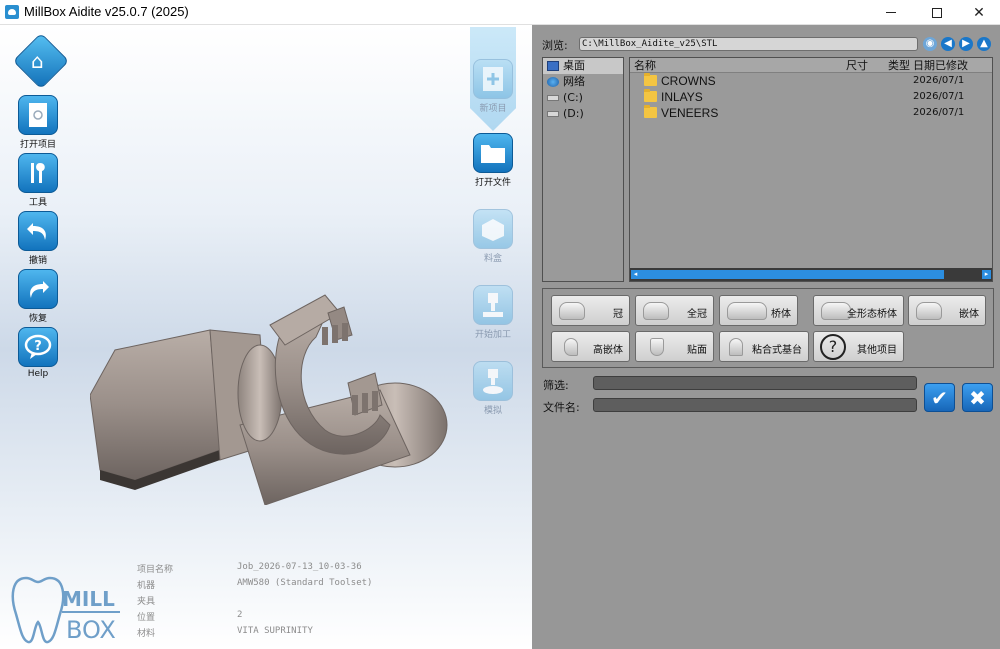 The height and width of the screenshot is (649, 1000). Describe the element at coordinates (978, 12) in the screenshot. I see `close-button: ✕` at that location.